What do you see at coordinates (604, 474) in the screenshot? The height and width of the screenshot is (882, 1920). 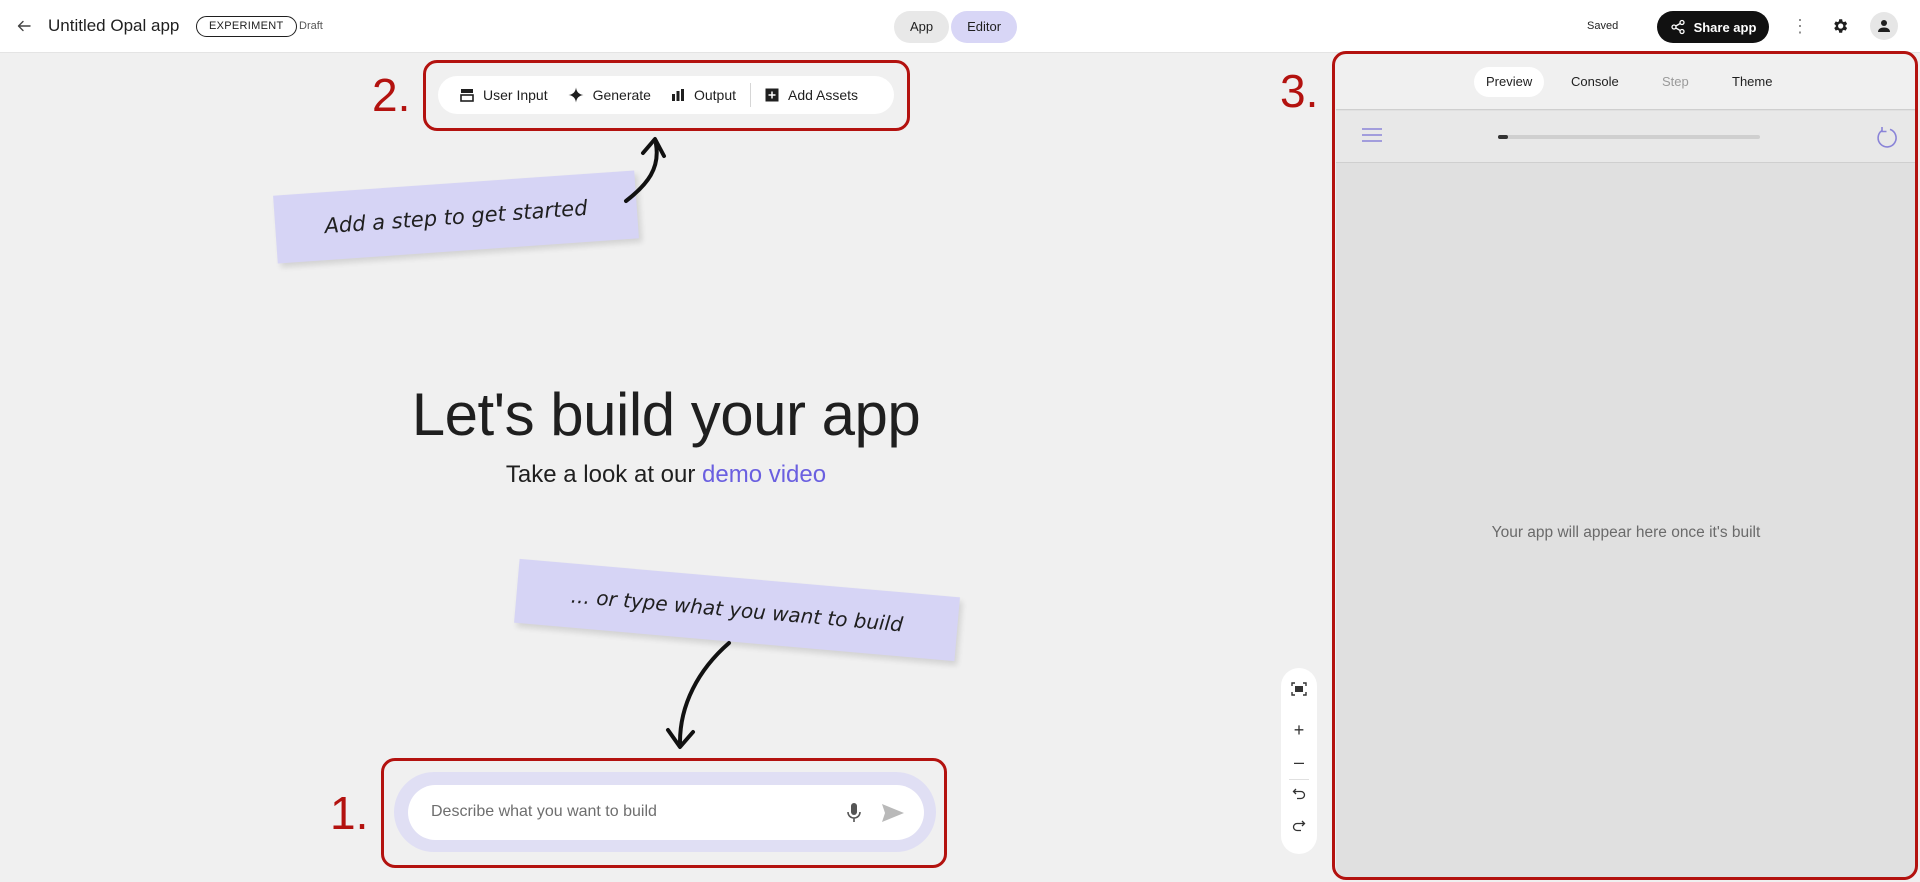 I see `hero-subtitle-text: Take a look at our` at bounding box center [604, 474].